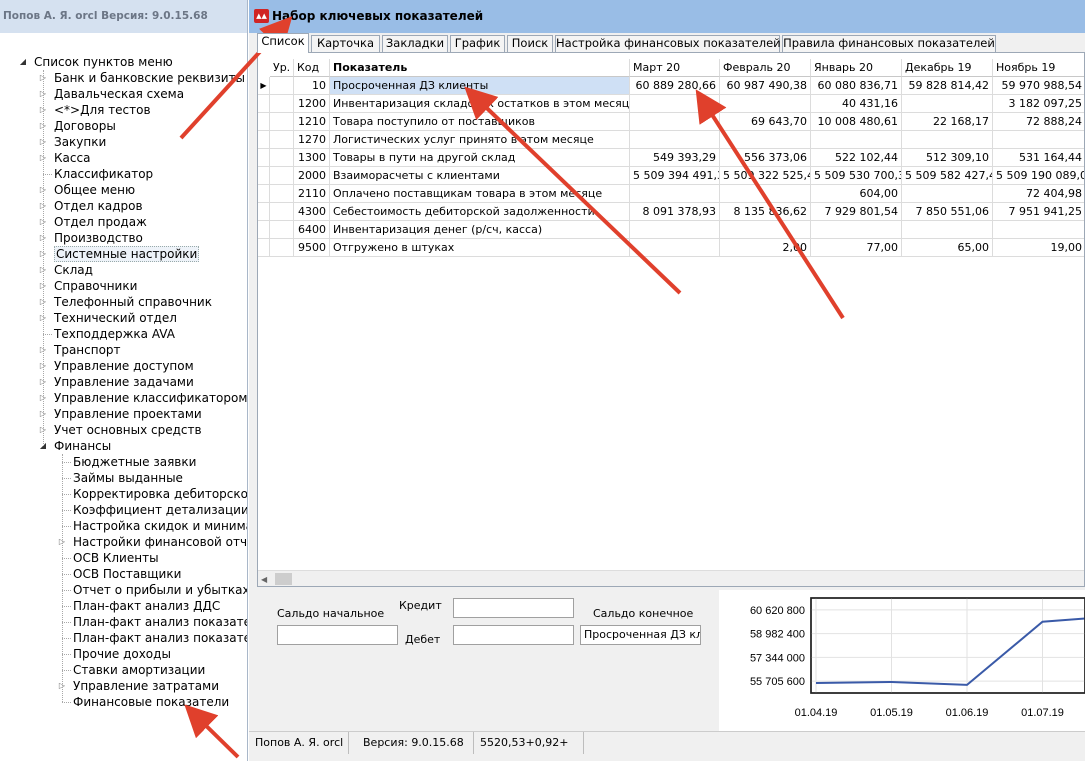  What do you see at coordinates (668, 43) in the screenshot?
I see `tab-5: Настройка финансовых показателей` at bounding box center [668, 43].